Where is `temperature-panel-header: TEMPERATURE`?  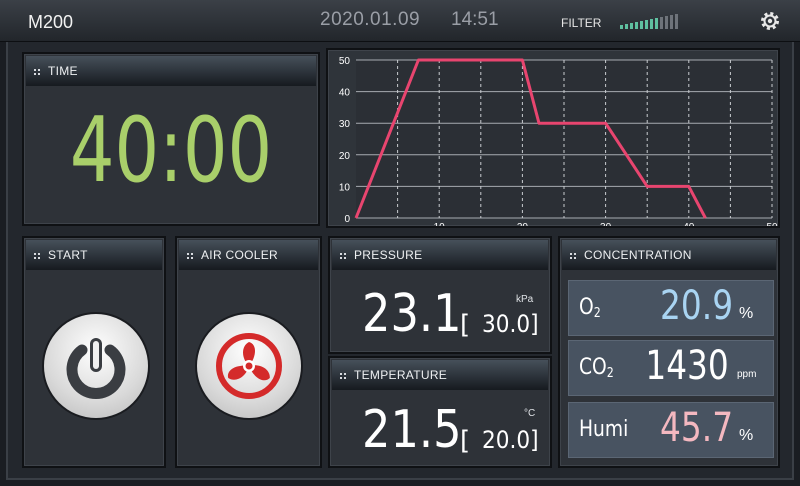
temperature-panel-header: TEMPERATURE is located at coordinates (440, 375).